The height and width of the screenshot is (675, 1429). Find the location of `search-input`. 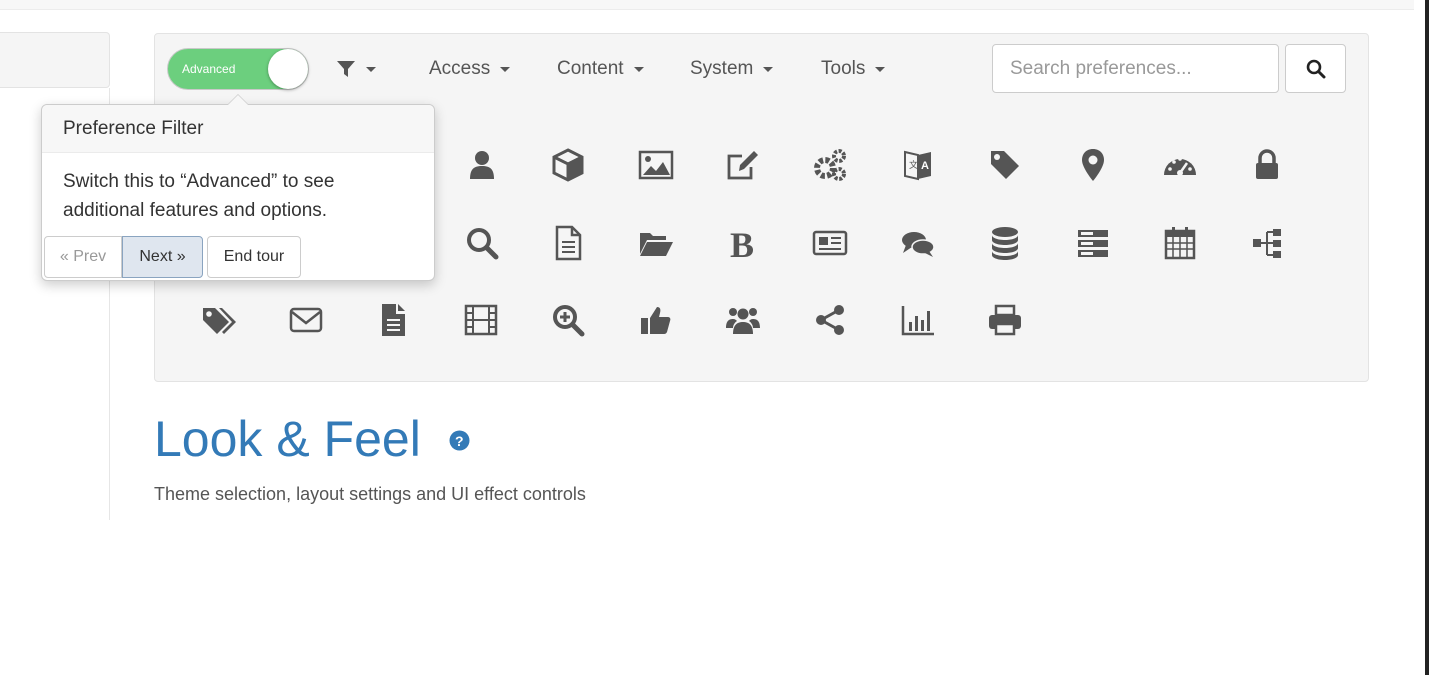

search-input is located at coordinates (1135, 68).